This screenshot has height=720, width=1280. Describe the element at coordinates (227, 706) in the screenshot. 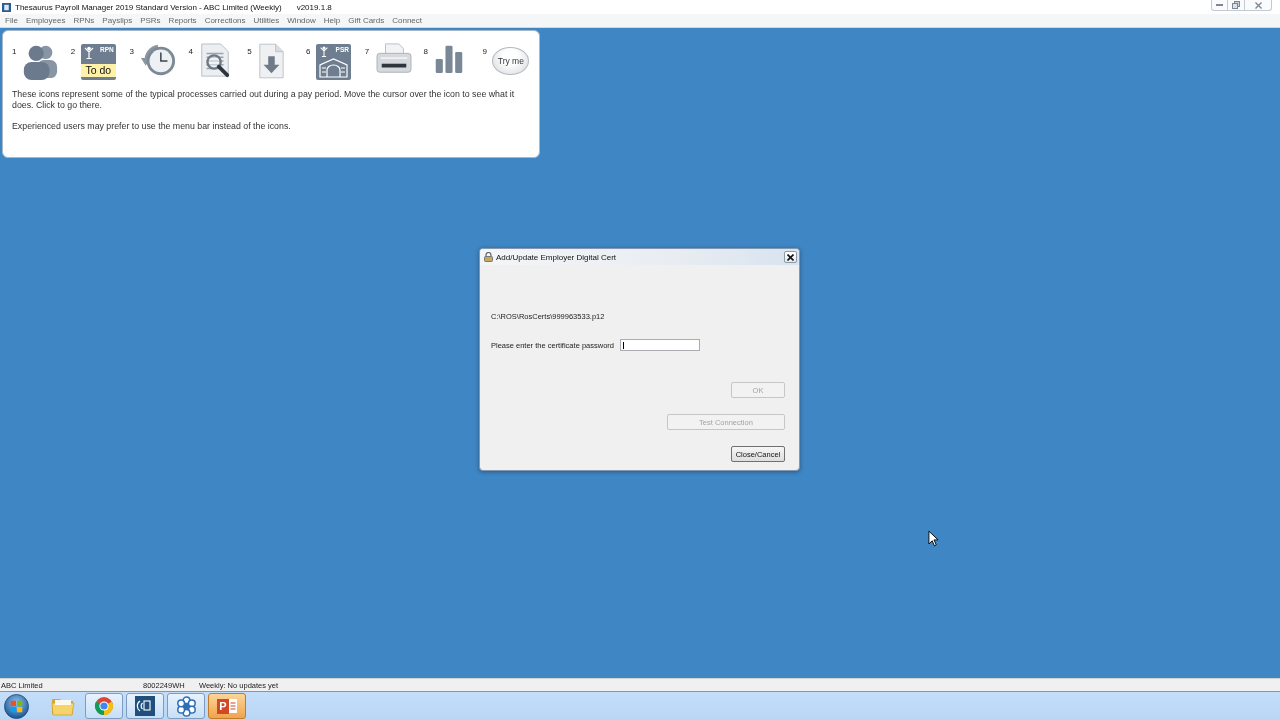

I see `taskbar-button: P` at that location.